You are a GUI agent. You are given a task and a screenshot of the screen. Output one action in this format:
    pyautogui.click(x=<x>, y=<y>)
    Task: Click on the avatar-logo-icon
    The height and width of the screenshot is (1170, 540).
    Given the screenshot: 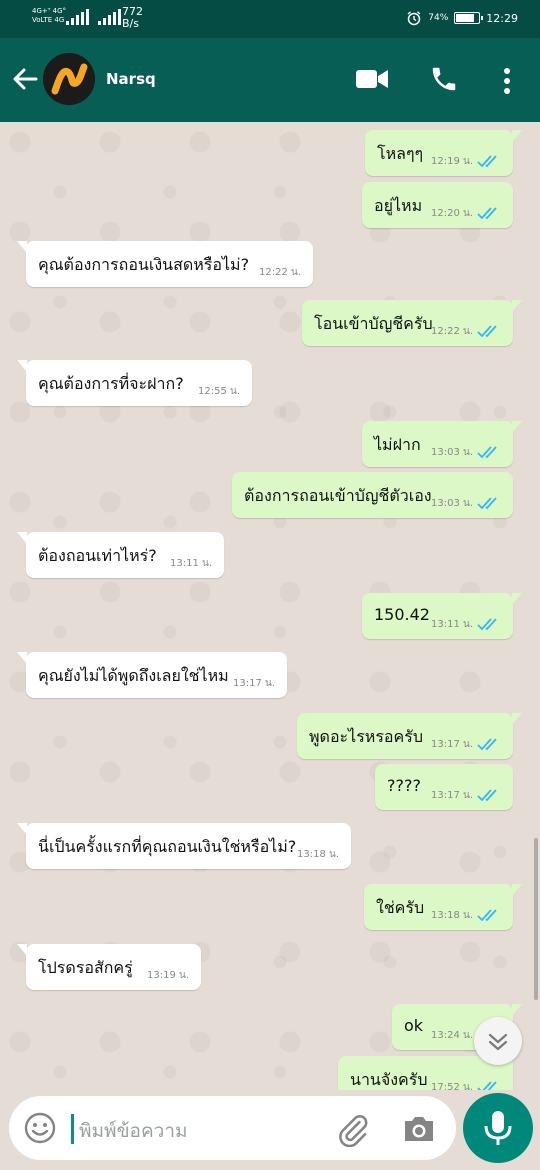 What is the action you would take?
    pyautogui.click(x=69, y=79)
    